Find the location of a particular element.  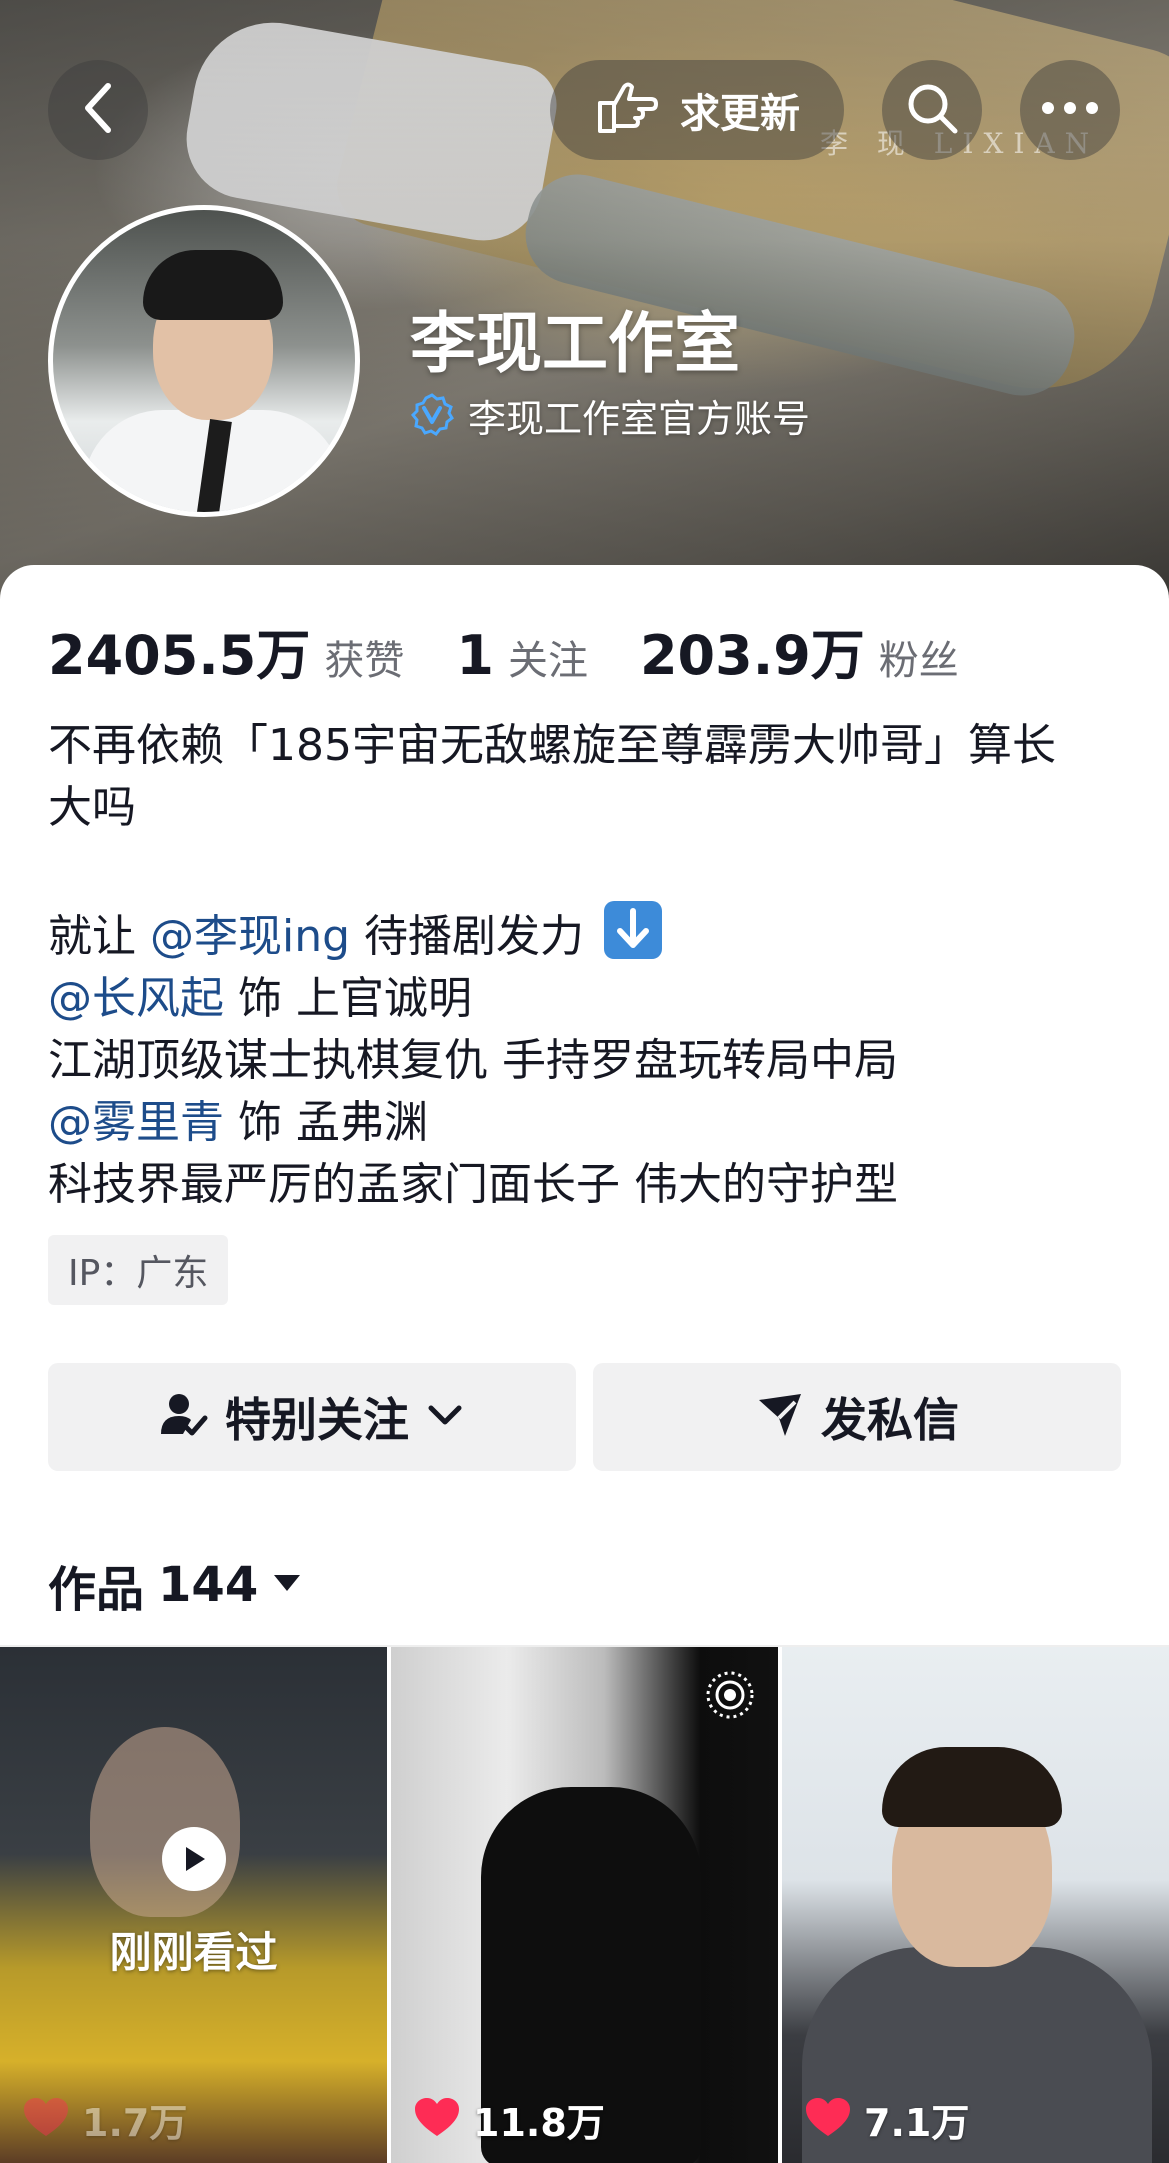

down-arrow-emoji-icon is located at coordinates (633, 930).